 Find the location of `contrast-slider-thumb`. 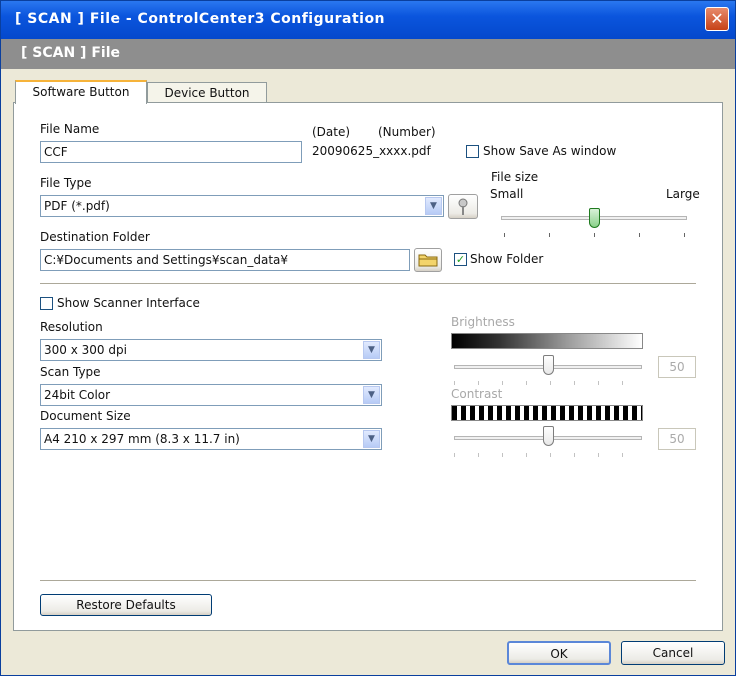

contrast-slider-thumb is located at coordinates (548, 436).